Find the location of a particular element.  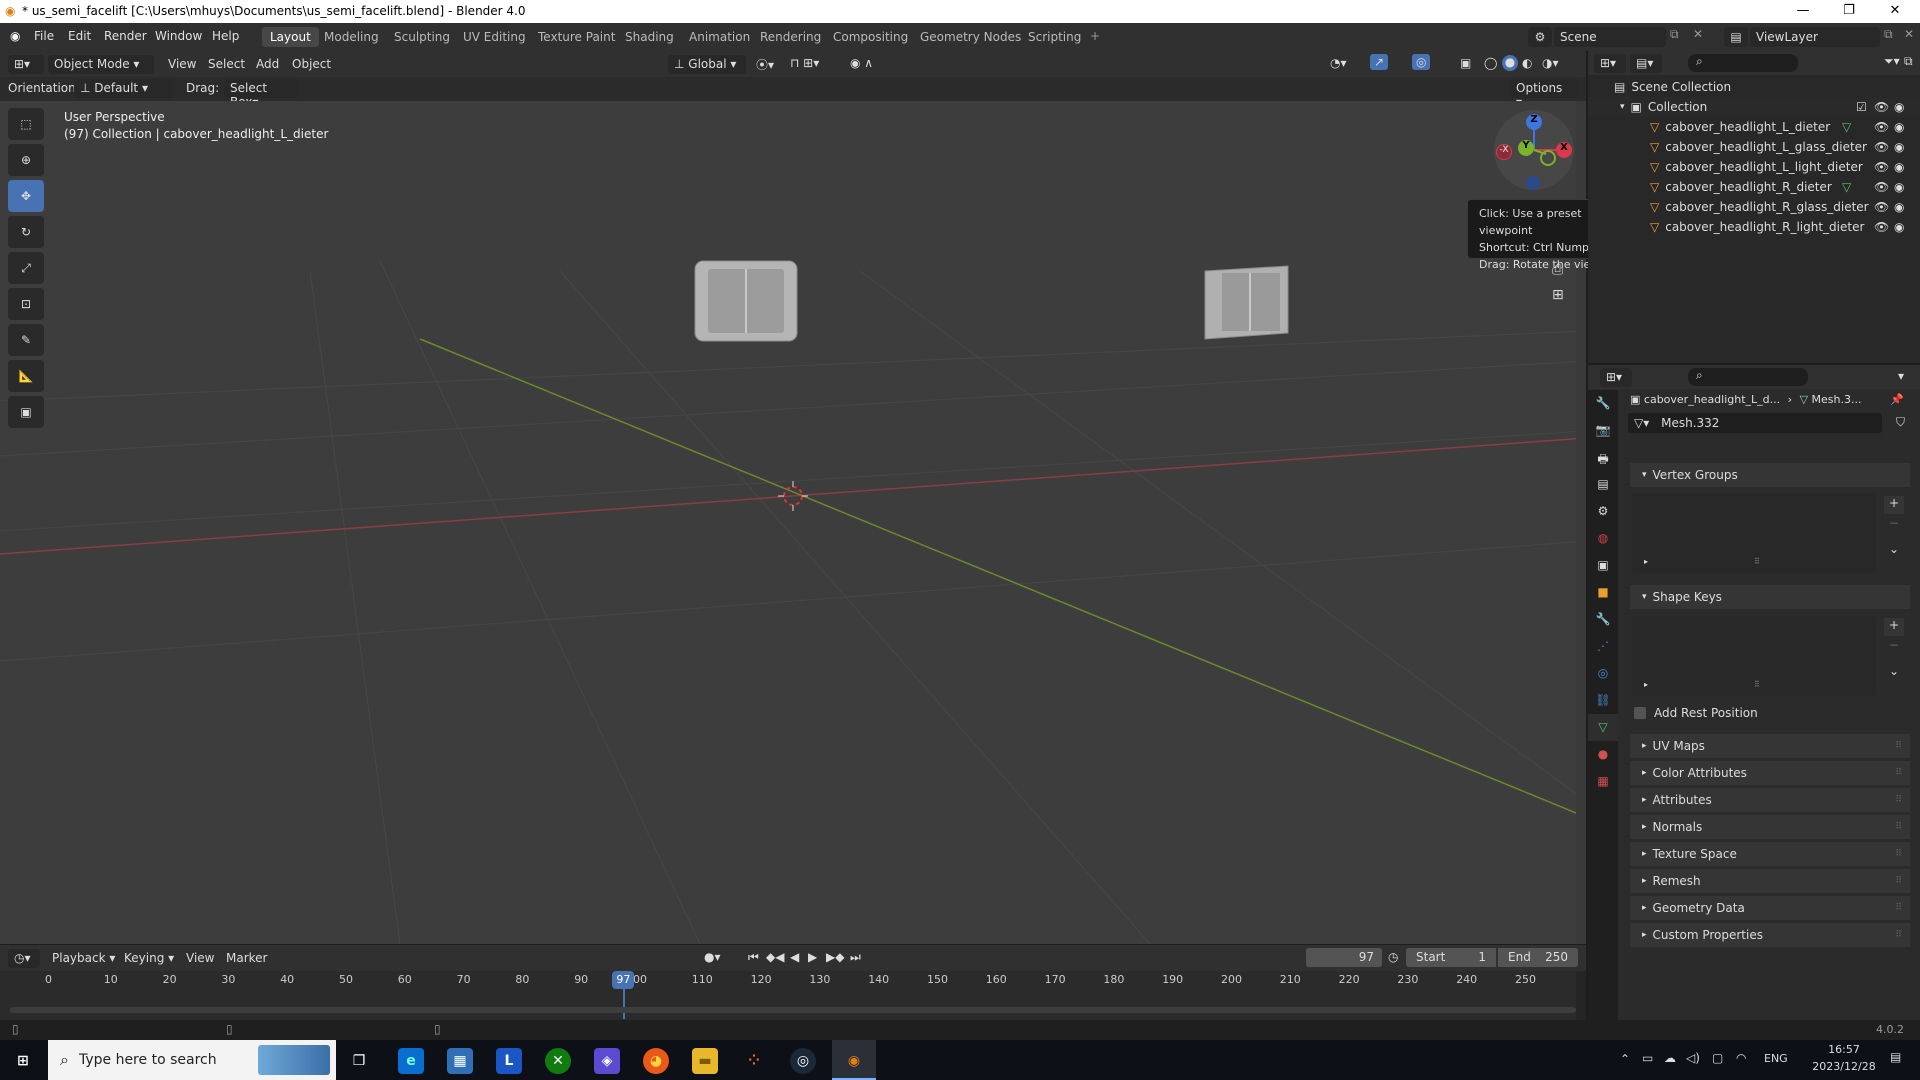

outliner-object-row: ▽ cabover_headlight_L_dieter ▽ 👁 ◉ is located at coordinates (1754, 127).